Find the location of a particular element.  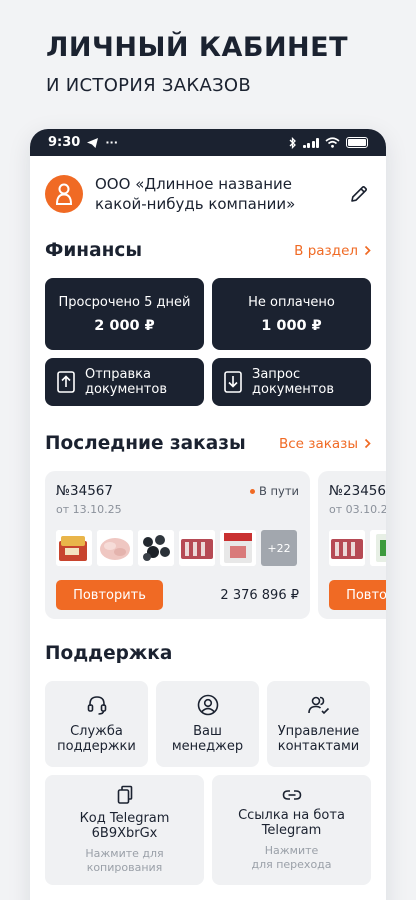

send-documents-line1: Отправка is located at coordinates (118, 374).